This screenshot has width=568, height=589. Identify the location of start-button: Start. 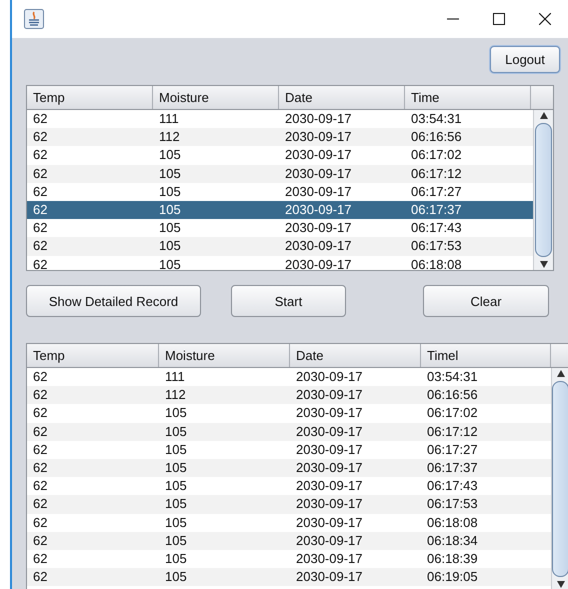
(288, 301).